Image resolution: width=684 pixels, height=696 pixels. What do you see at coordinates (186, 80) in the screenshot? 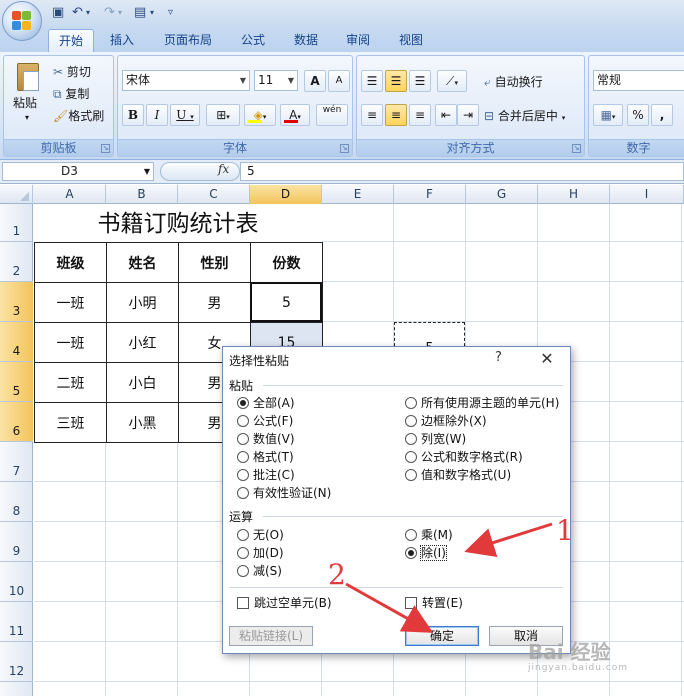
I see `font-name-select: 宋体 ▼` at bounding box center [186, 80].